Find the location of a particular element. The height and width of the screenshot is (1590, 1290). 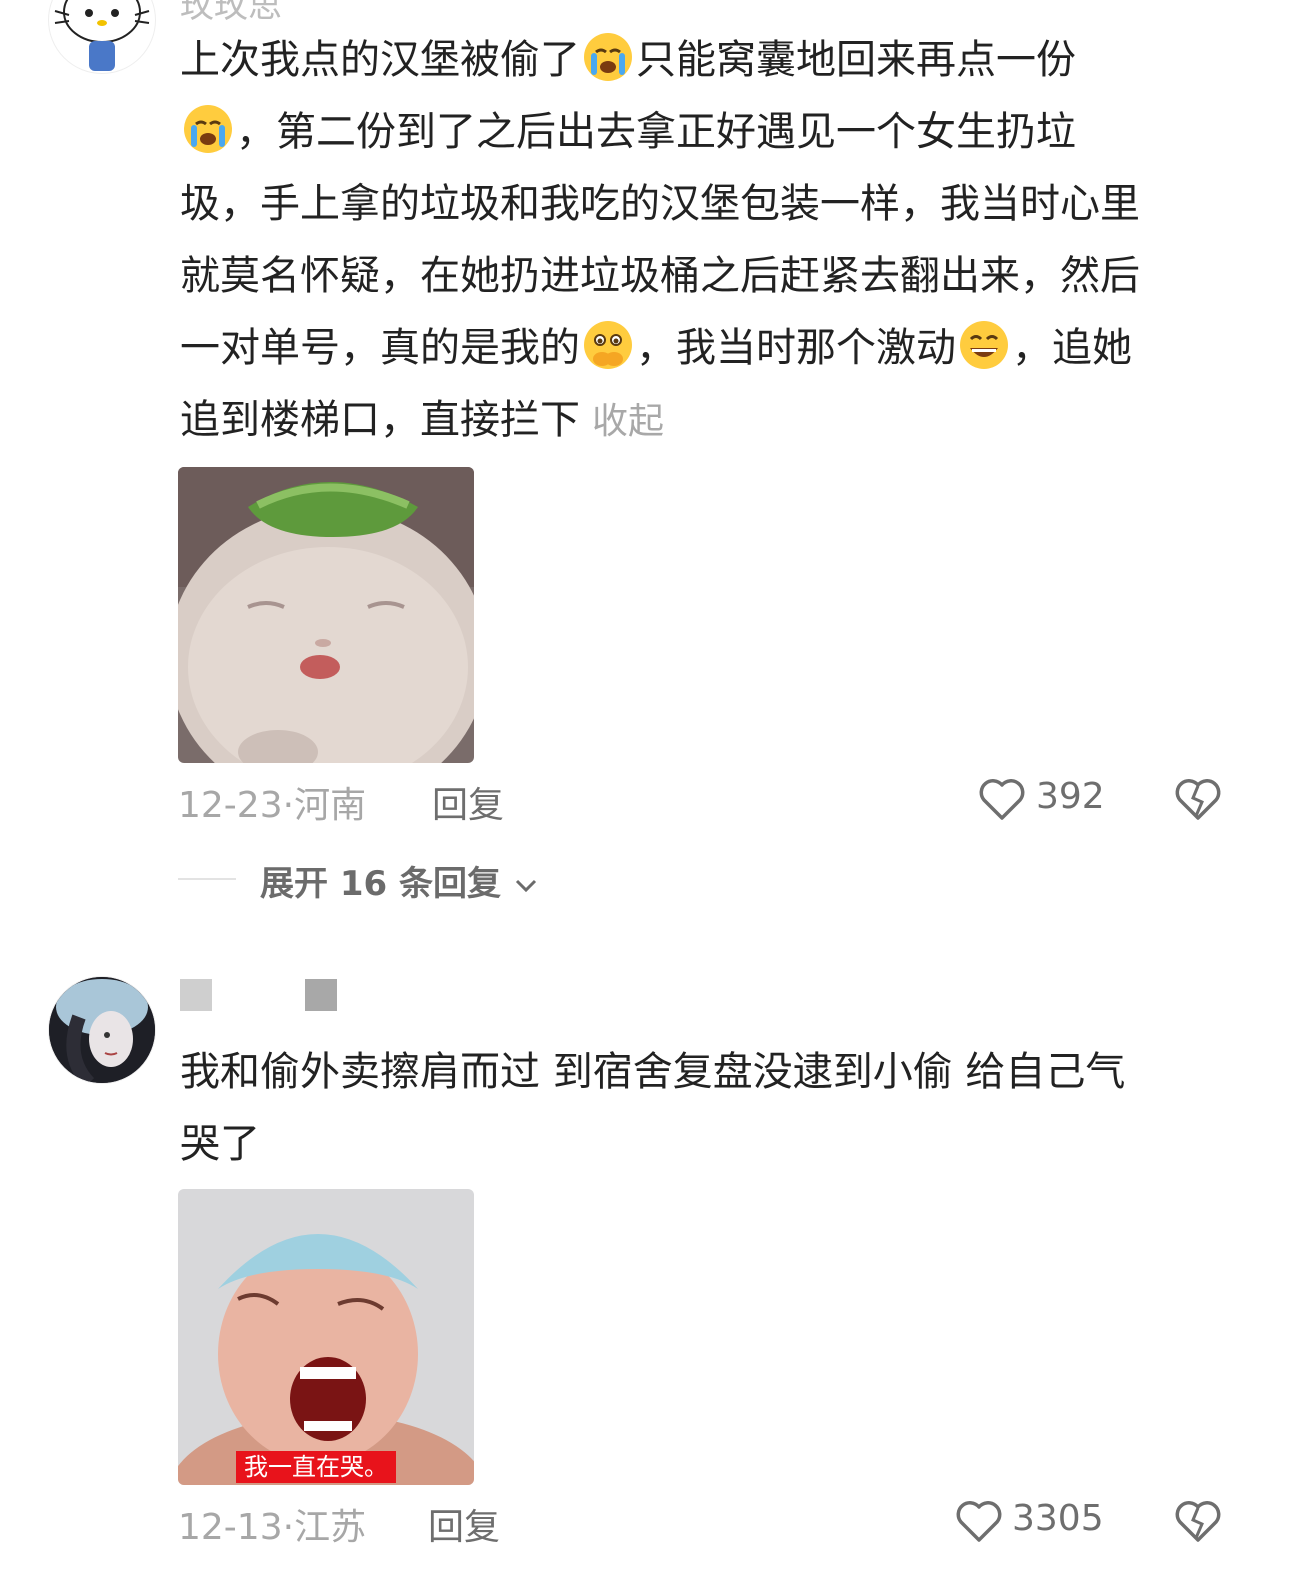

comment-meta: 12-23·河南 is located at coordinates (272, 805).